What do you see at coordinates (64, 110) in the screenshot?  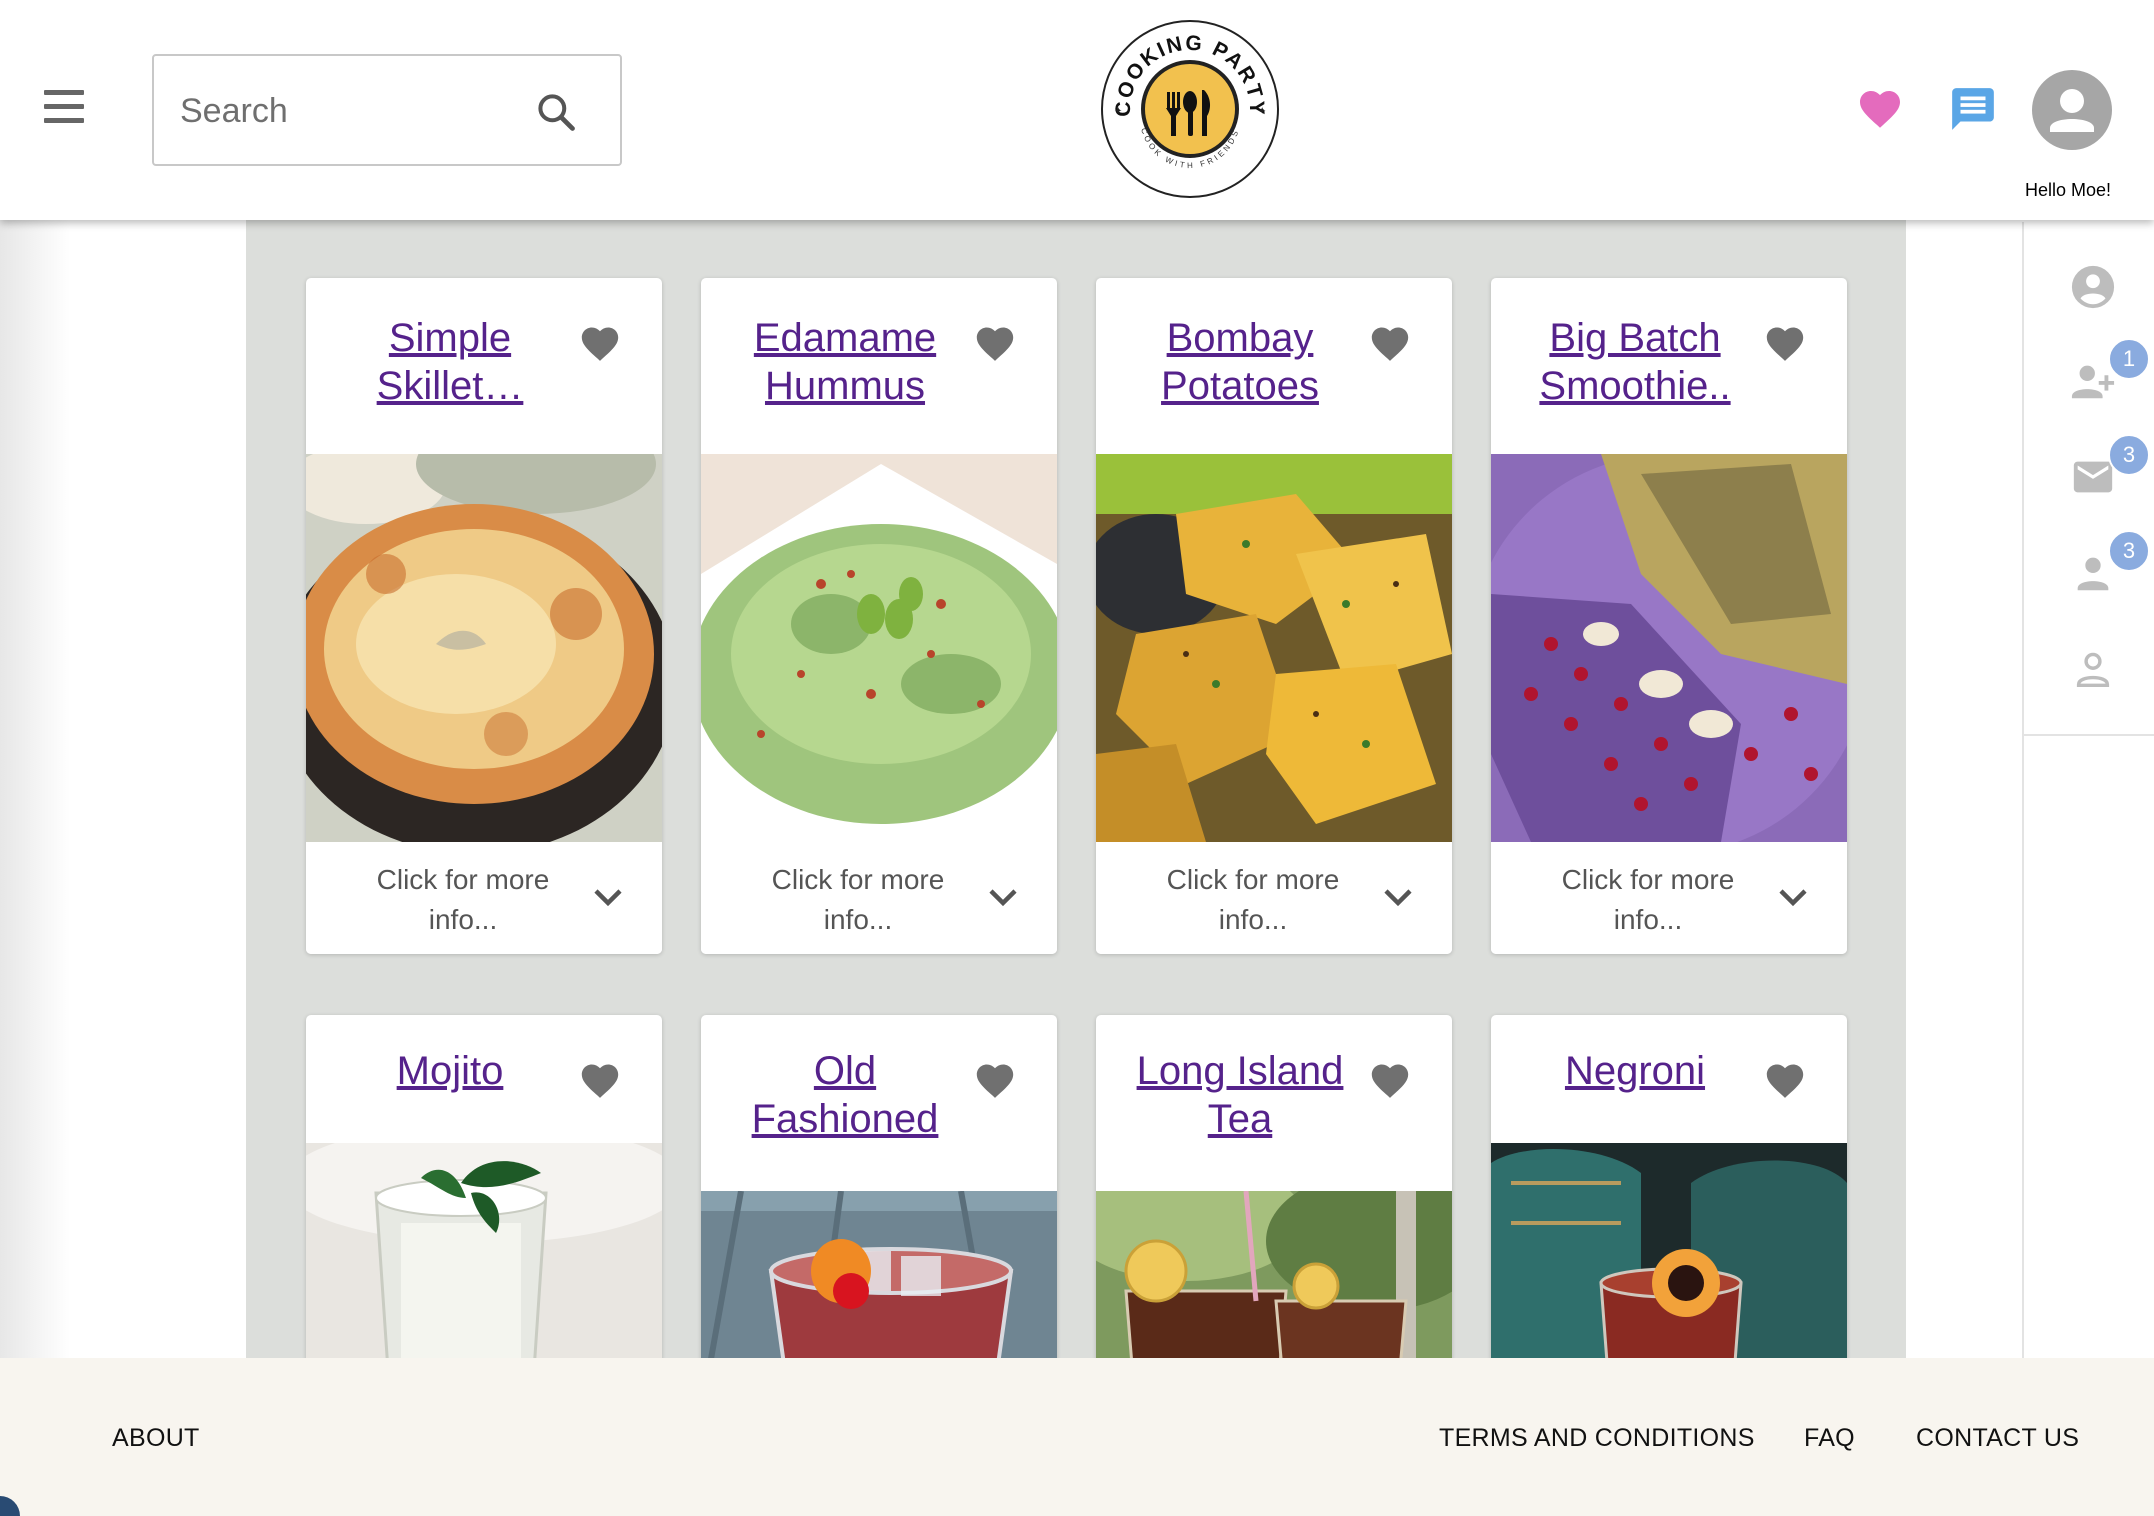 I see `menu-icon` at bounding box center [64, 110].